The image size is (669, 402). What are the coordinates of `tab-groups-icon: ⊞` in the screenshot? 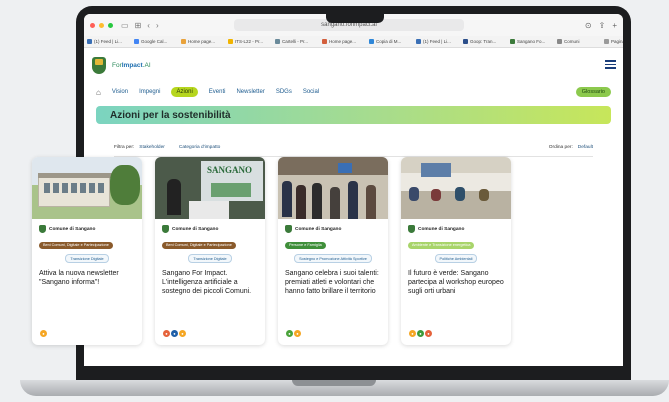 It's located at (138, 25).